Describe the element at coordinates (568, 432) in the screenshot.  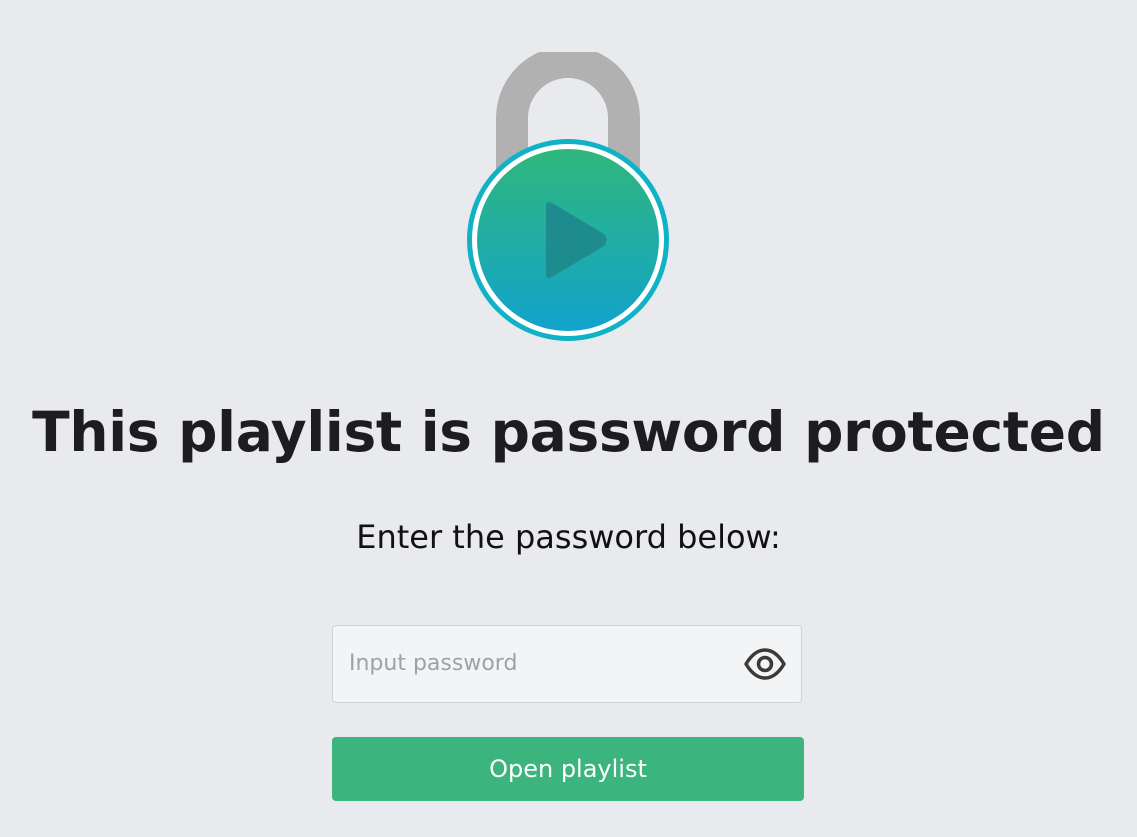
I see `page-title: This playlist is password protected` at that location.